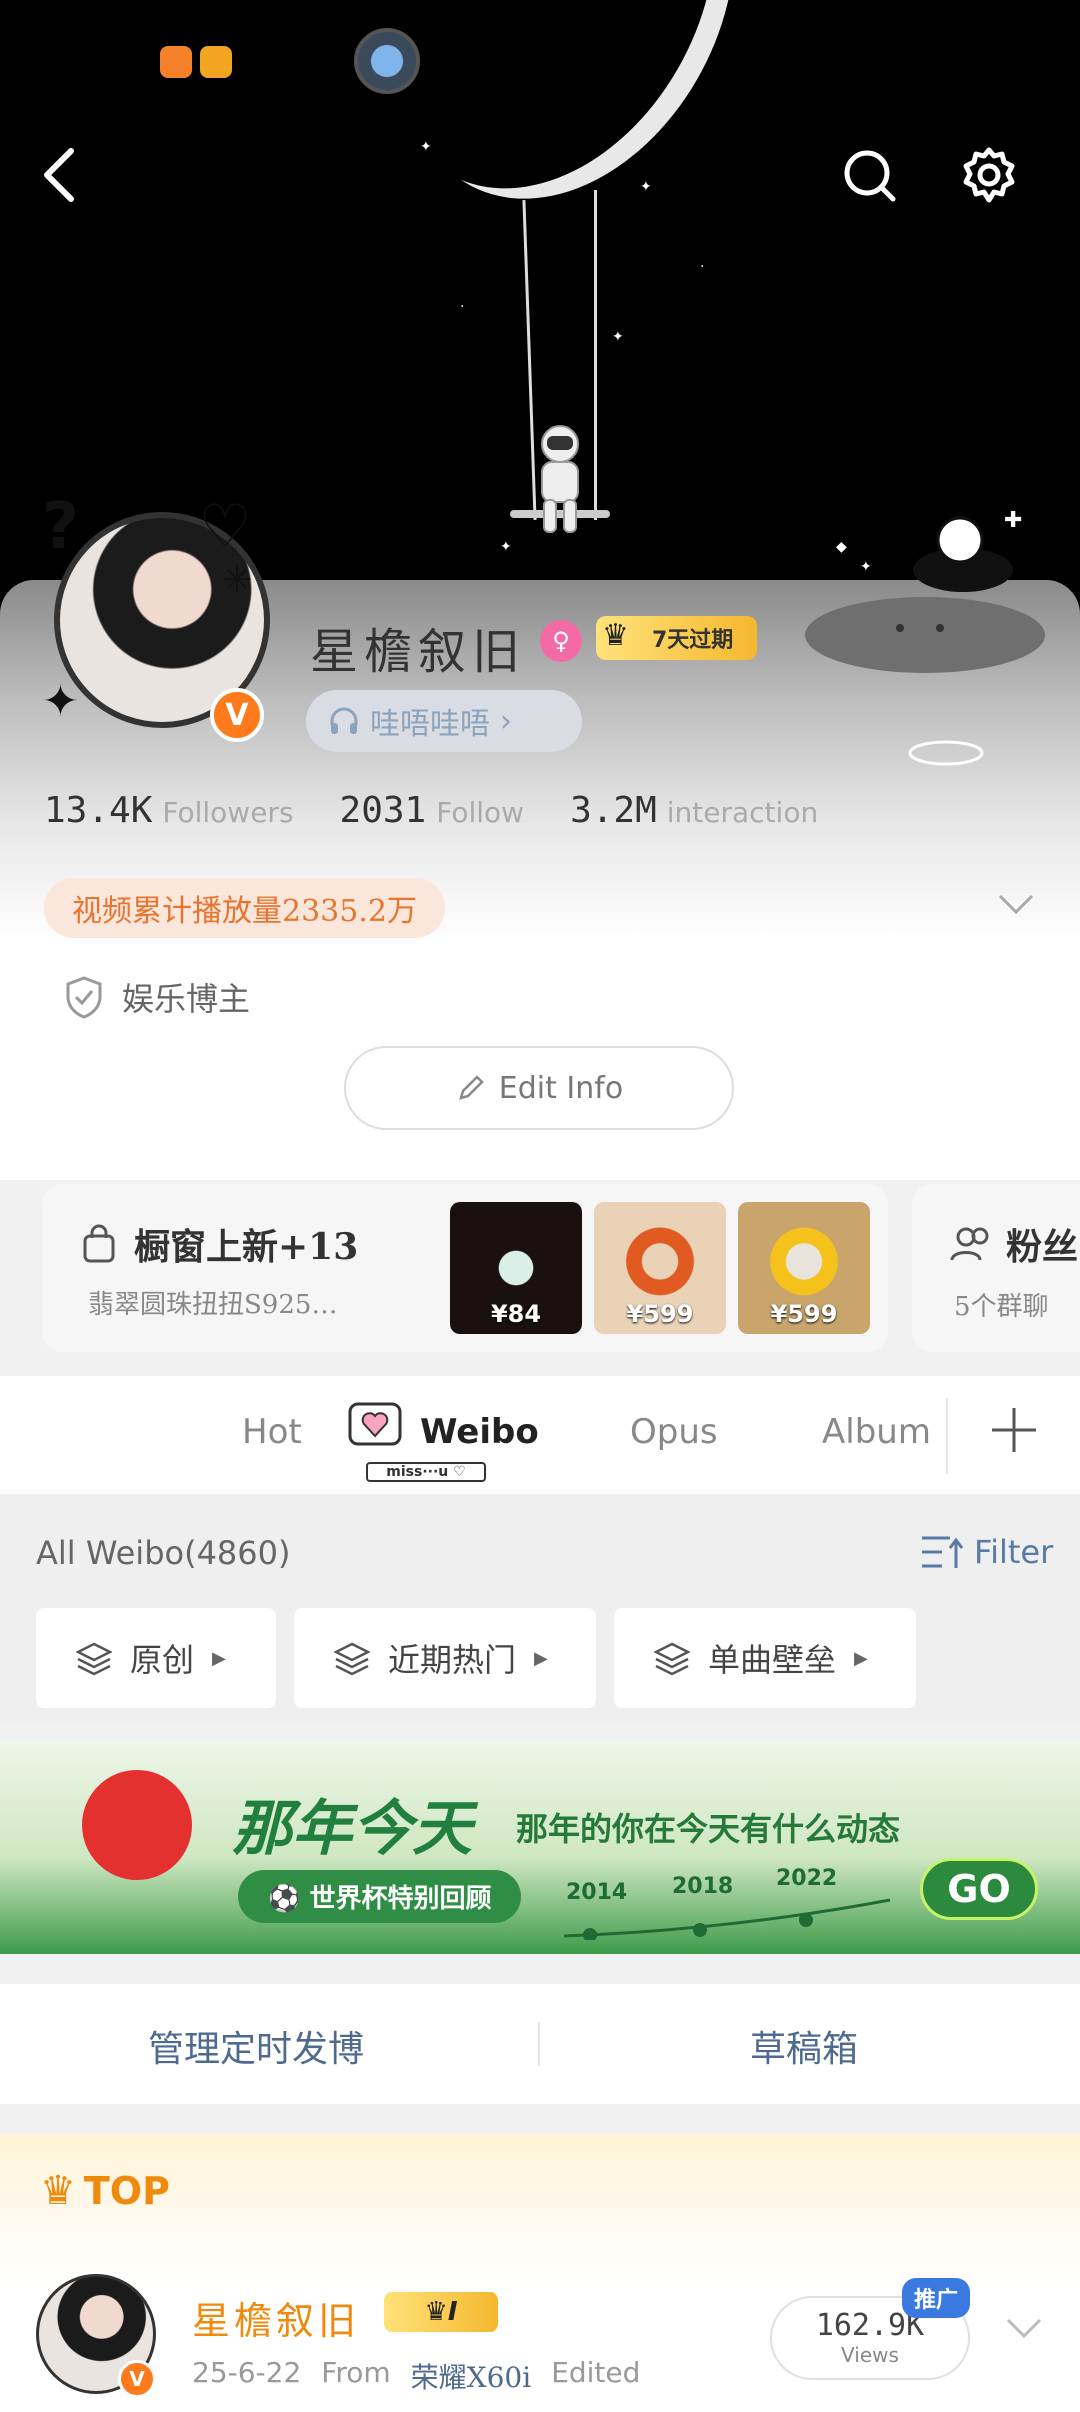 This screenshot has width=1080, height=2412. Describe the element at coordinates (946, 753) in the screenshot. I see `ring-decoration` at that location.